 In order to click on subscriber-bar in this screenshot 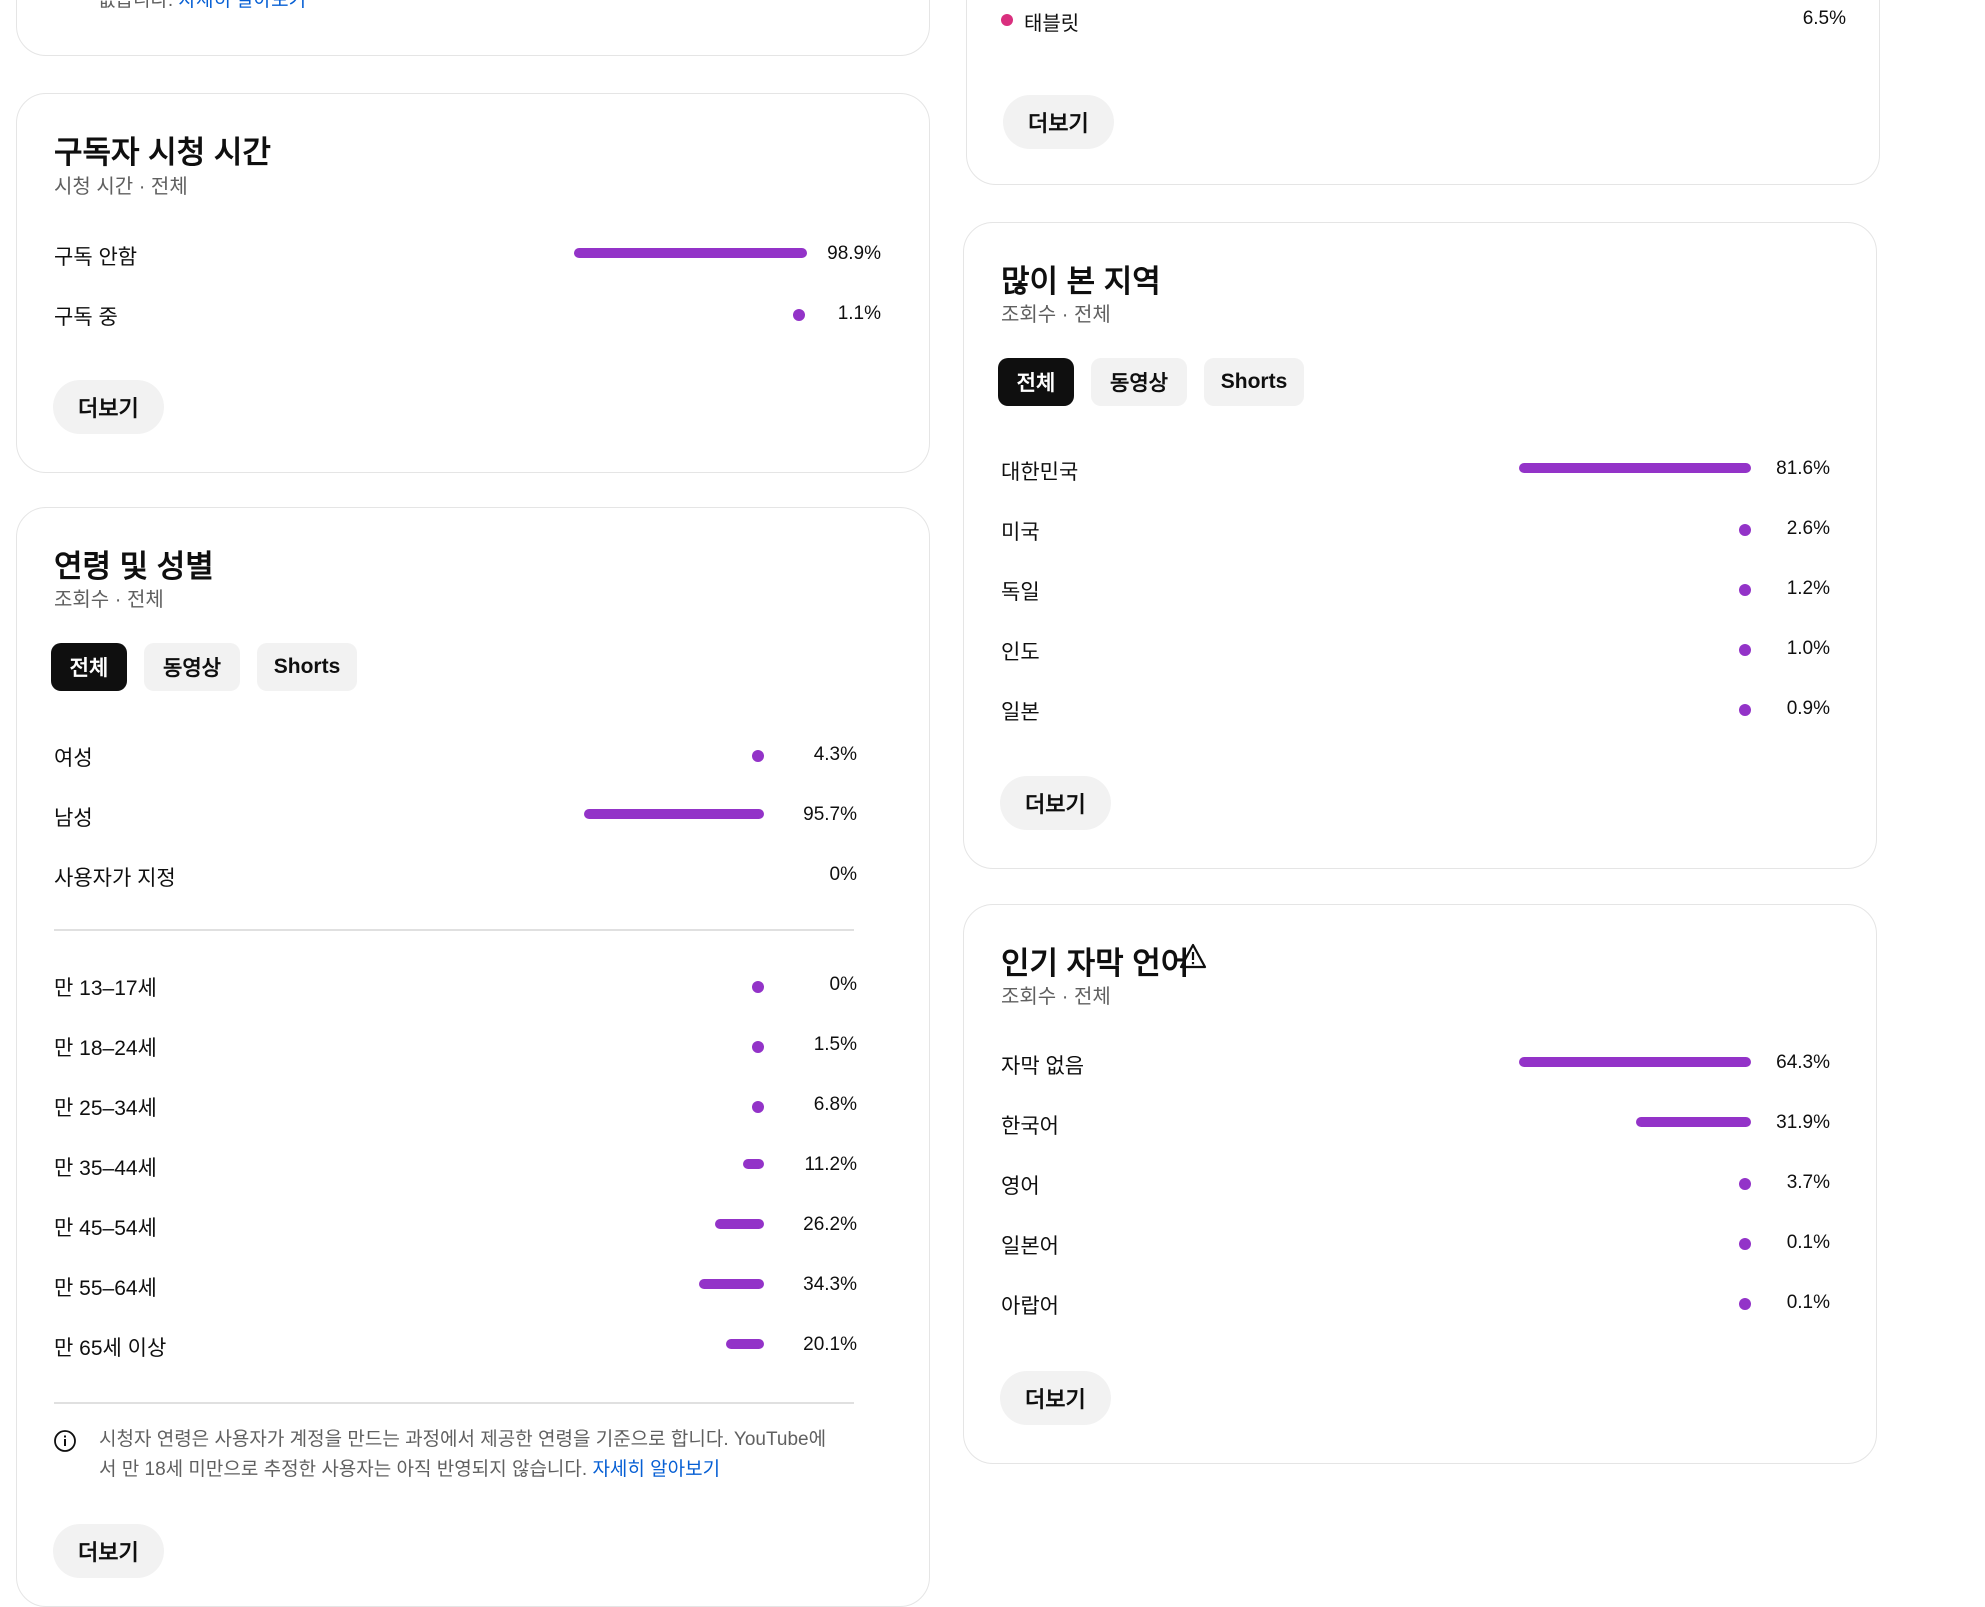, I will do `click(690, 253)`.